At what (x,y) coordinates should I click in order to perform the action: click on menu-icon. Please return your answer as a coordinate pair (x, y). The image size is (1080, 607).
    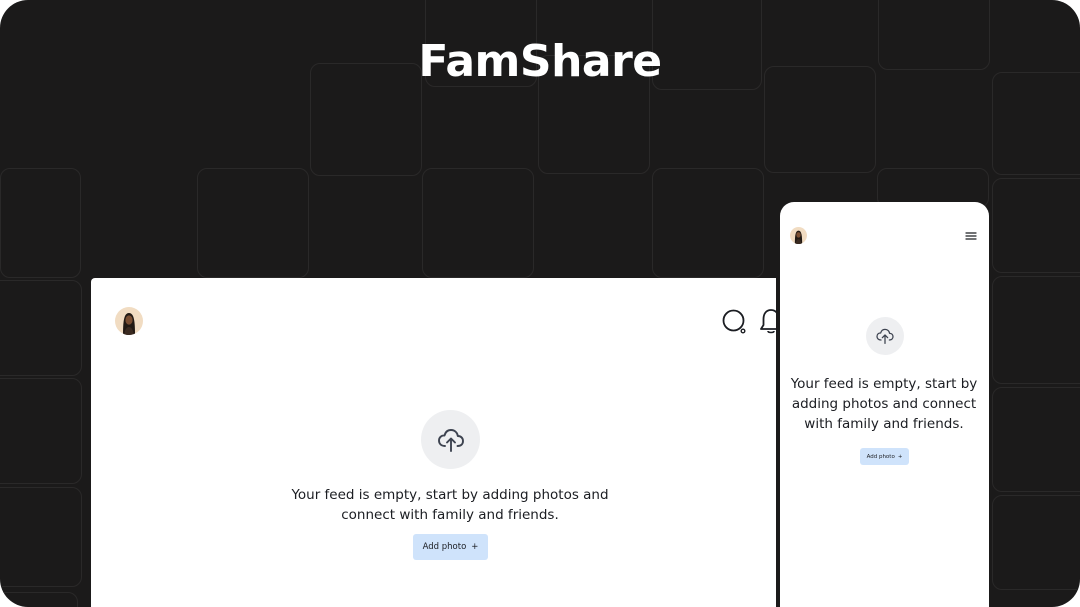
    Looking at the image, I should click on (971, 236).